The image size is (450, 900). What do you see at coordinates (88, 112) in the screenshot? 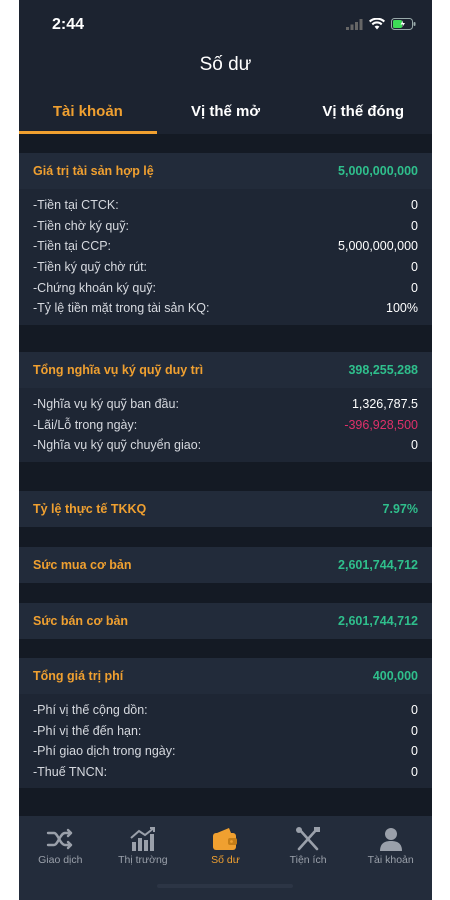
I see `tab-account: Tài khoản` at bounding box center [88, 112].